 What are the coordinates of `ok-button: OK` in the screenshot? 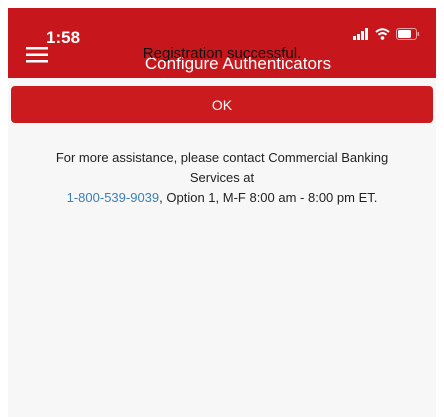 It's located at (222, 104).